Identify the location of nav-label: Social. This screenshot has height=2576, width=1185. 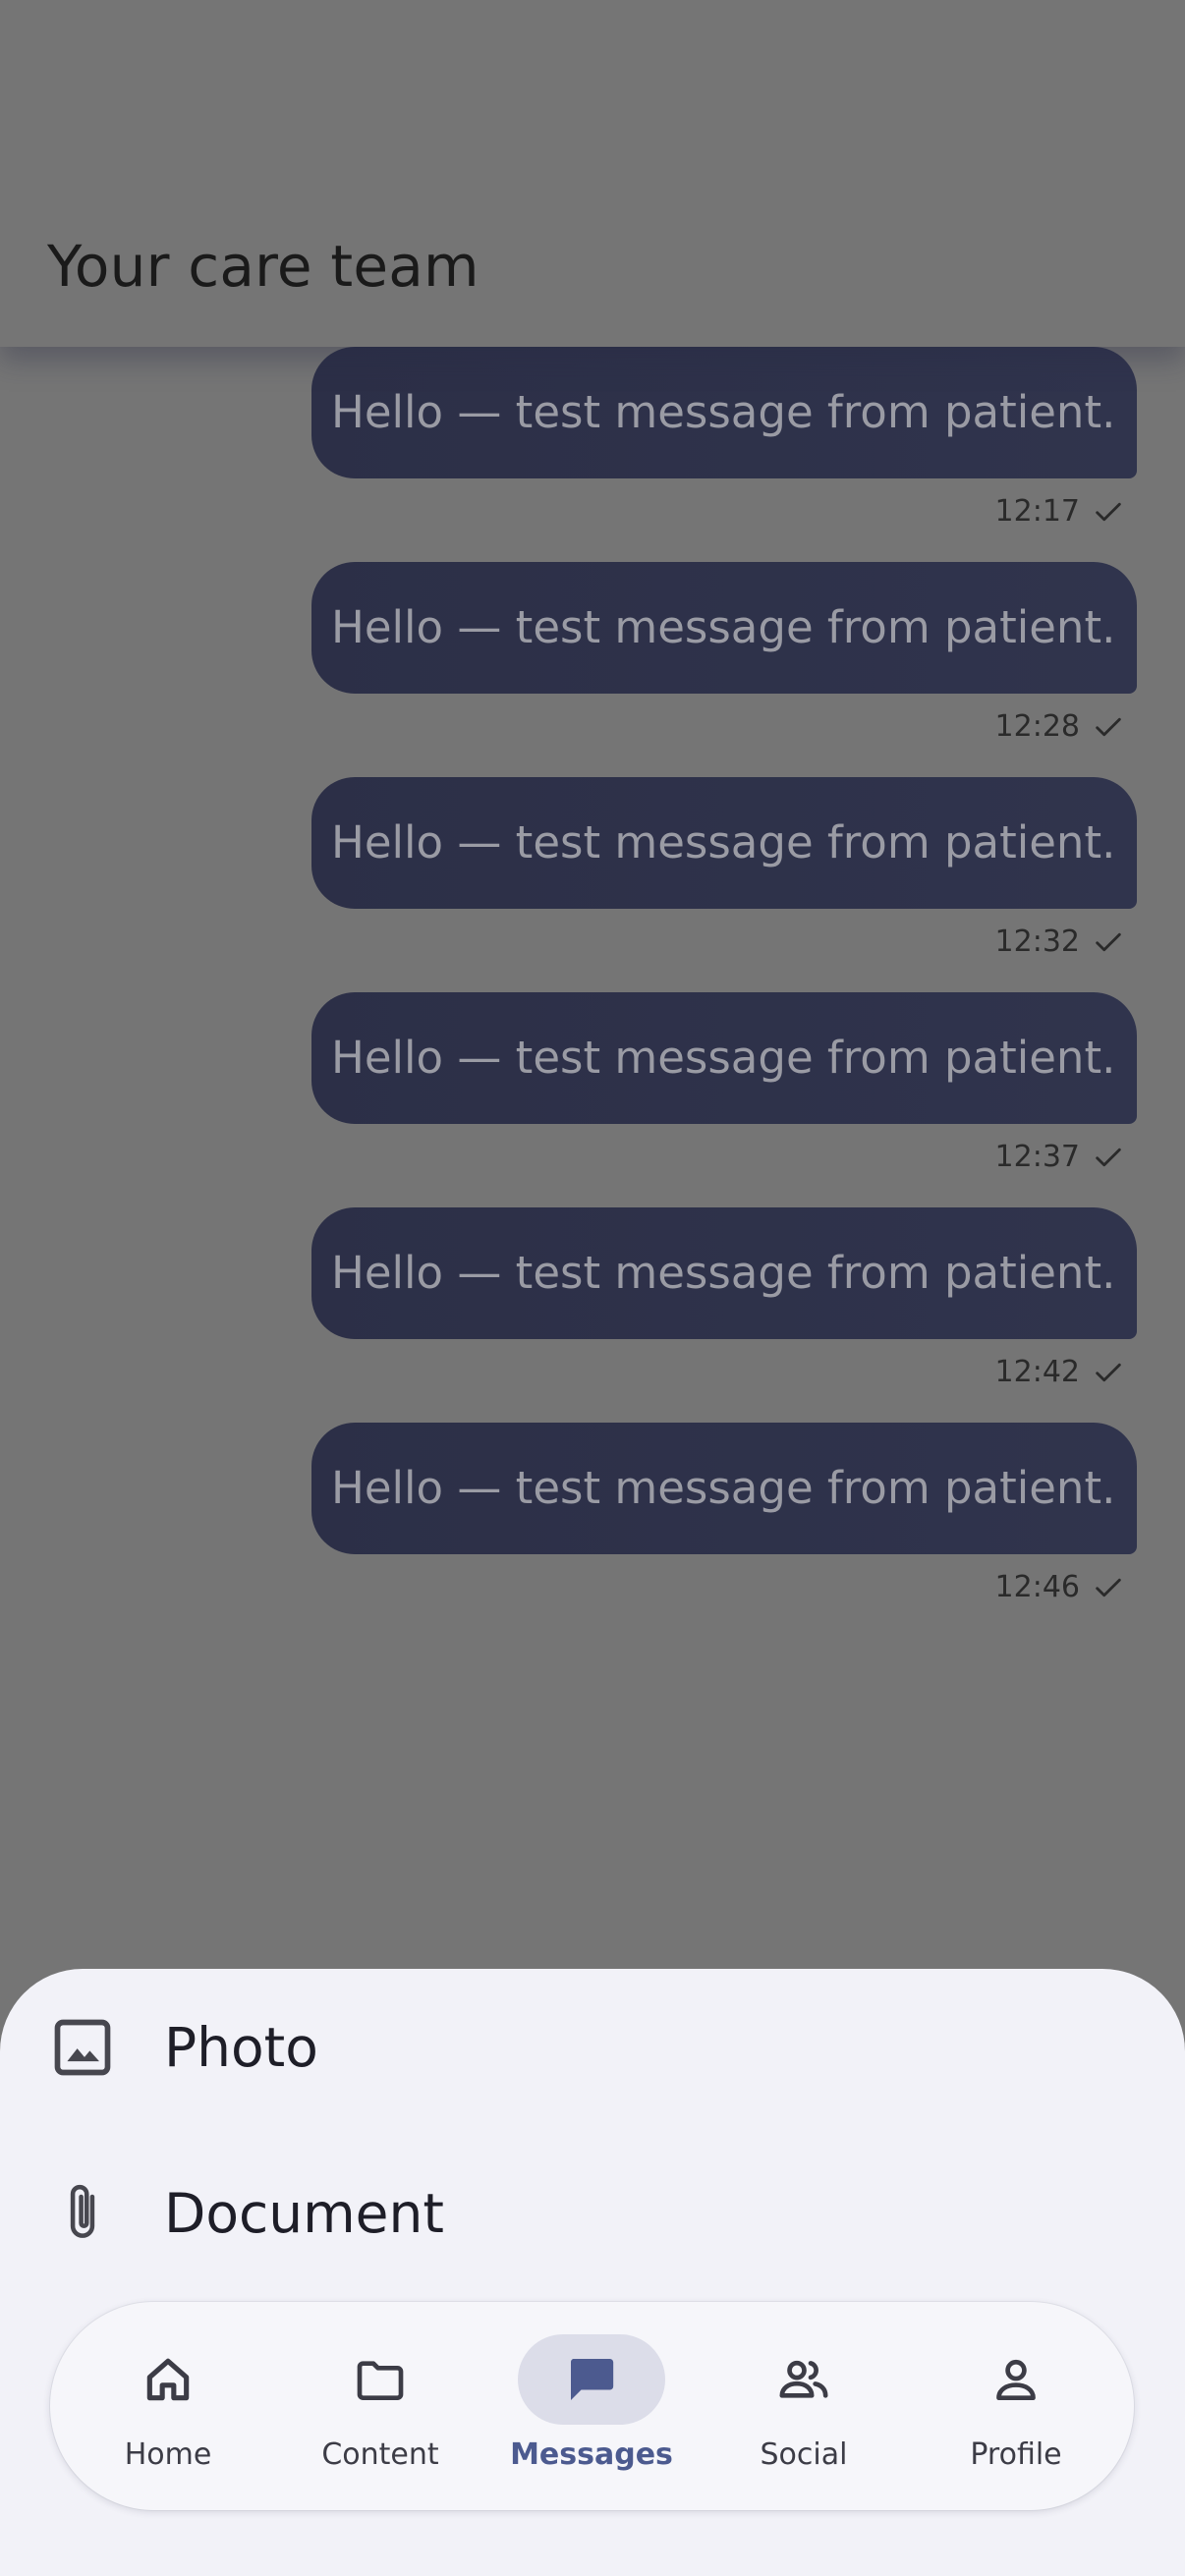
(804, 2454).